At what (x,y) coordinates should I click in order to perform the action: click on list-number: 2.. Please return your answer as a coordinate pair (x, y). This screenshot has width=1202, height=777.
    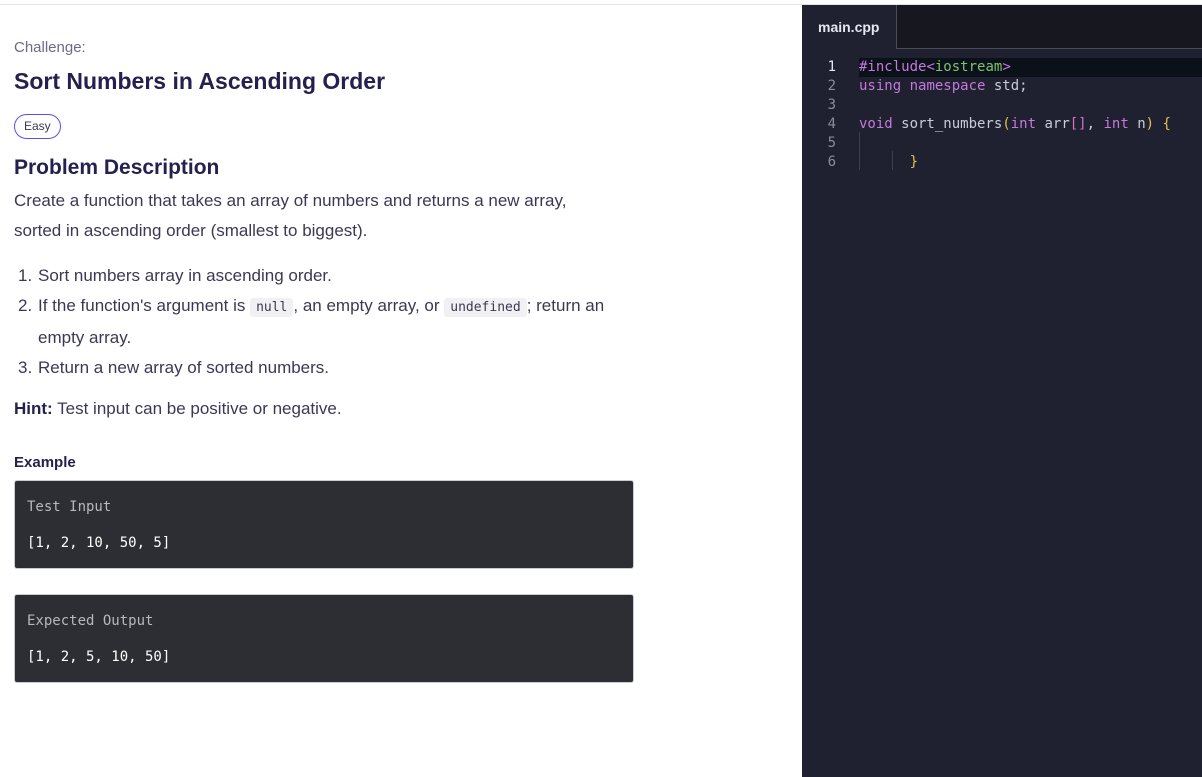
    Looking at the image, I should click on (25, 305).